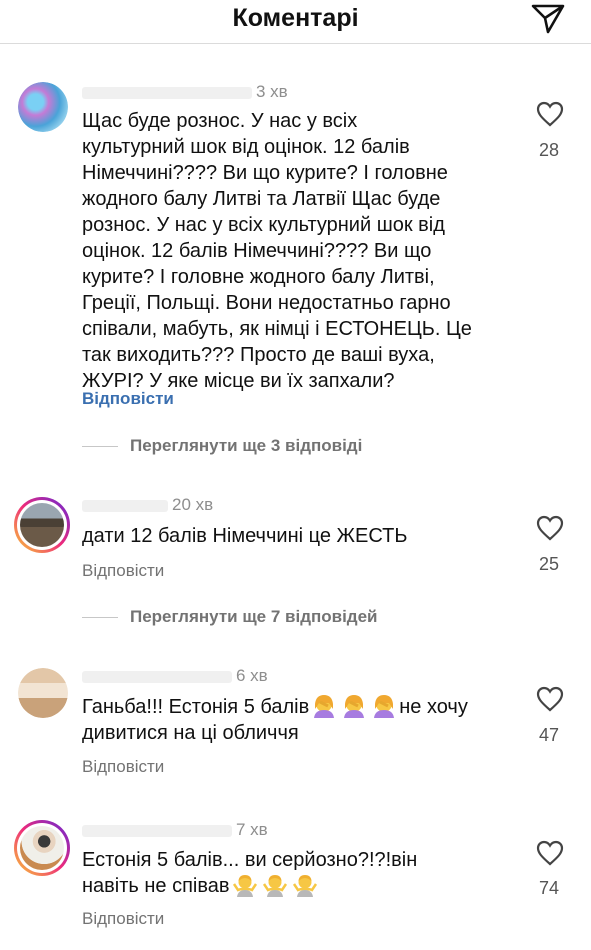  What do you see at coordinates (549, 564) in the screenshot?
I see `like-count: 25` at bounding box center [549, 564].